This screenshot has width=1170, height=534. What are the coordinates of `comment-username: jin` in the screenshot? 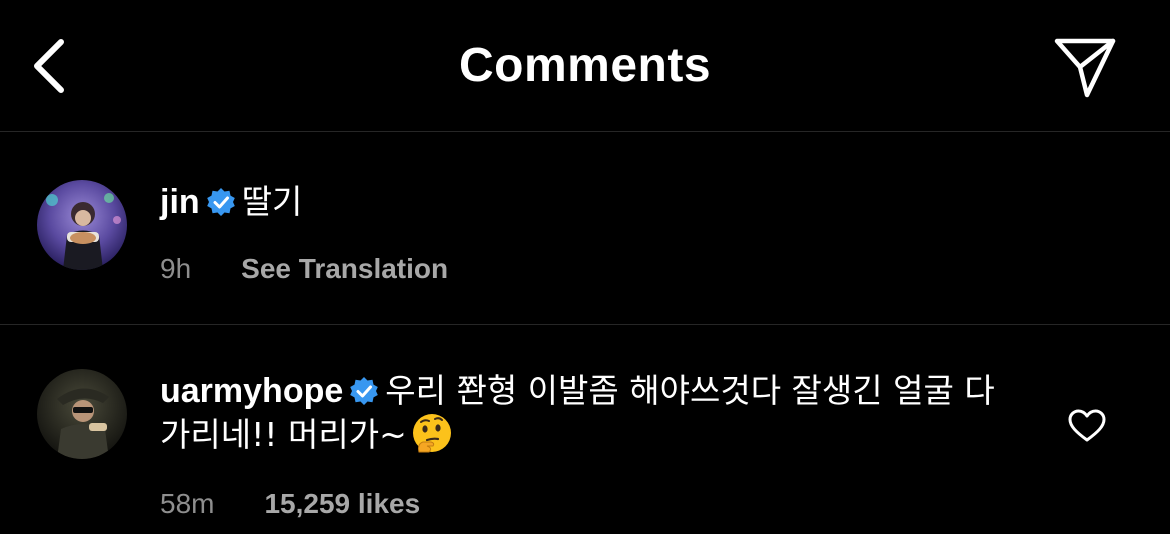 It's located at (180, 202).